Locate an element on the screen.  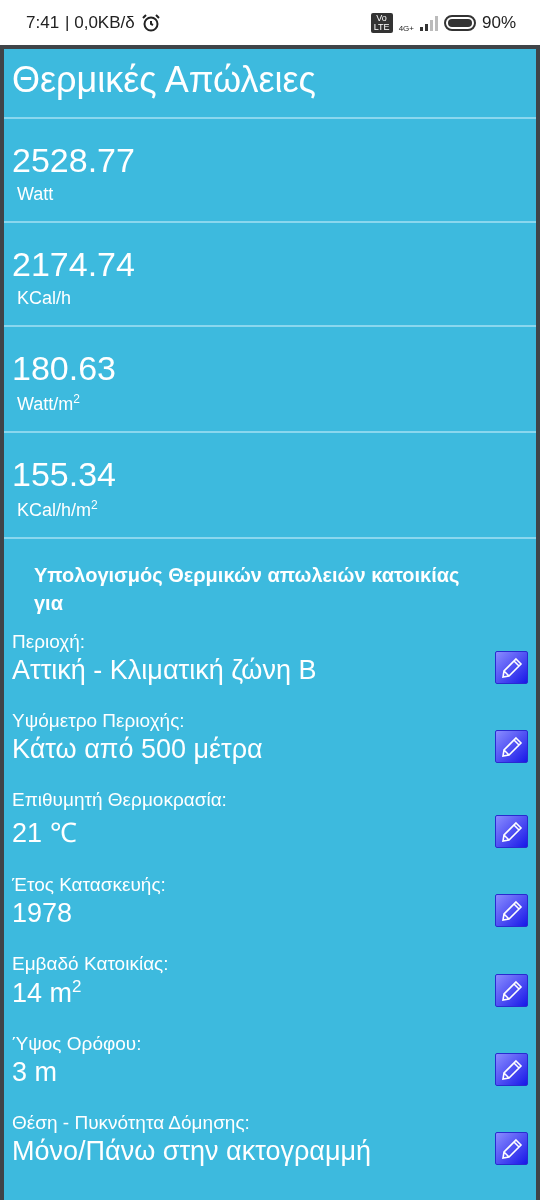
result-unit: KCal/h is located at coordinates (44, 298).